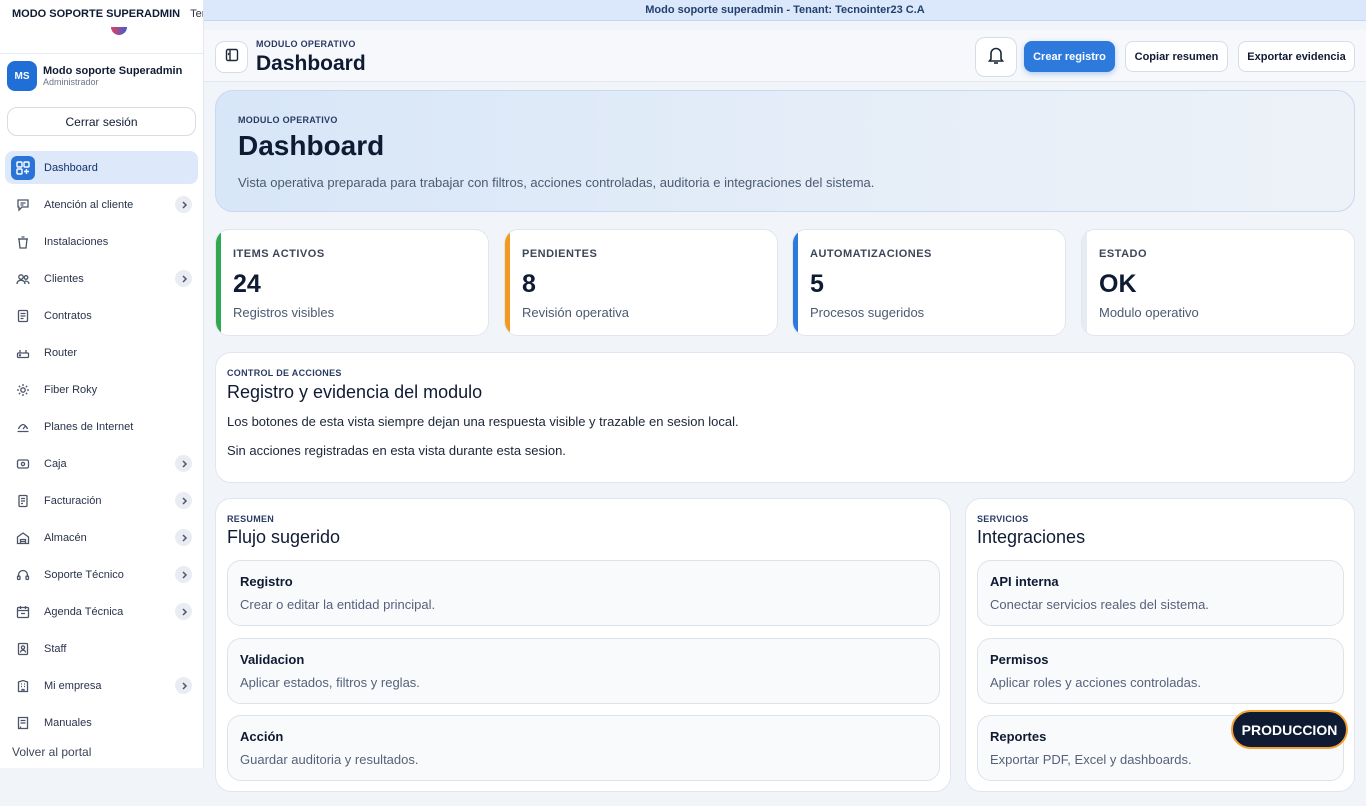 The image size is (1366, 806). I want to click on stat-value: 24, so click(247, 284).